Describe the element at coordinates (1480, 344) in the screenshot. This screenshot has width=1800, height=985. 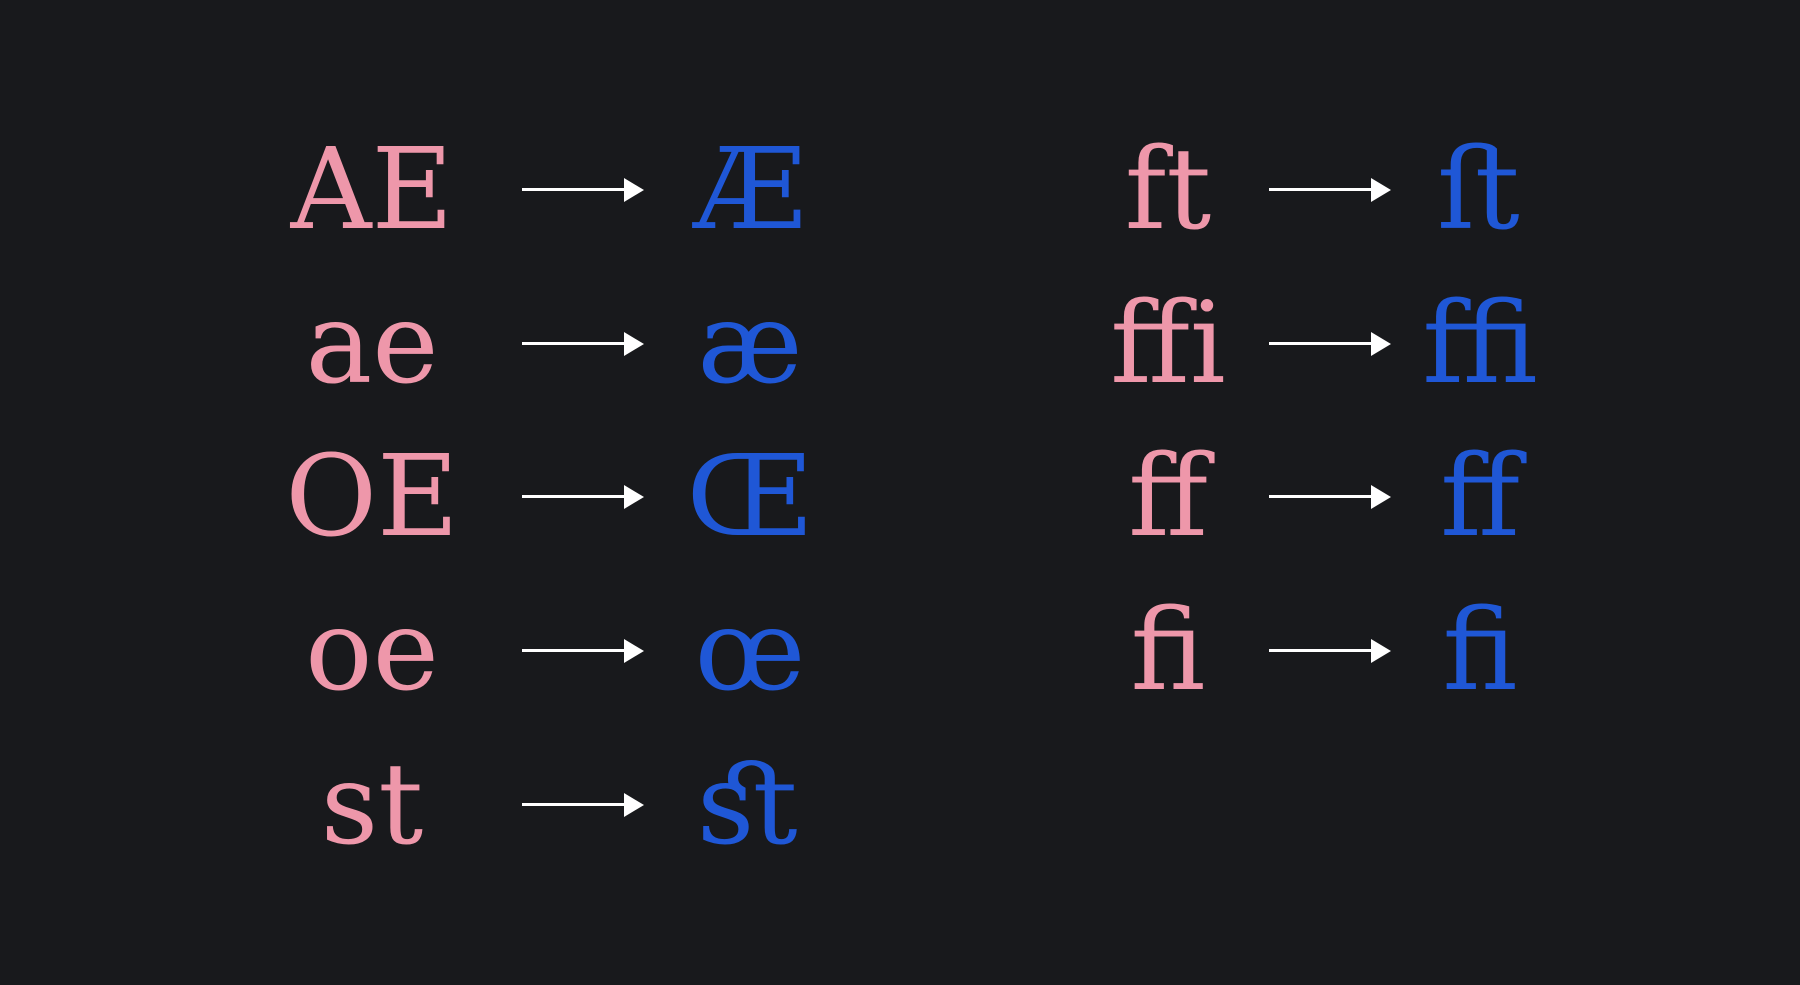
I see `ligature-glyph: ﬃ` at that location.